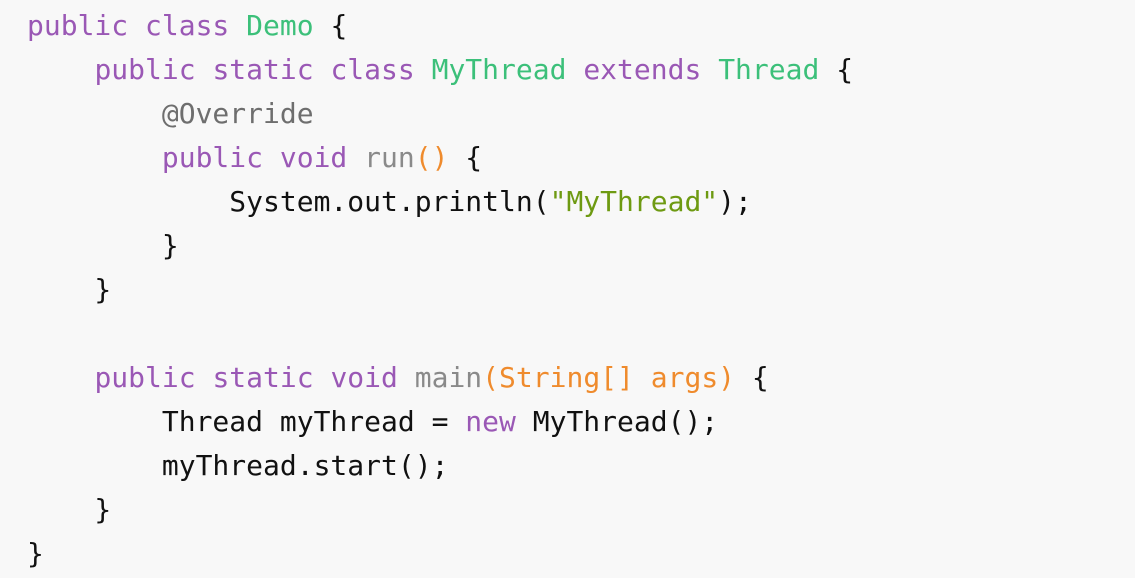  What do you see at coordinates (634, 201) in the screenshot?
I see `code-token: "MyThread"` at bounding box center [634, 201].